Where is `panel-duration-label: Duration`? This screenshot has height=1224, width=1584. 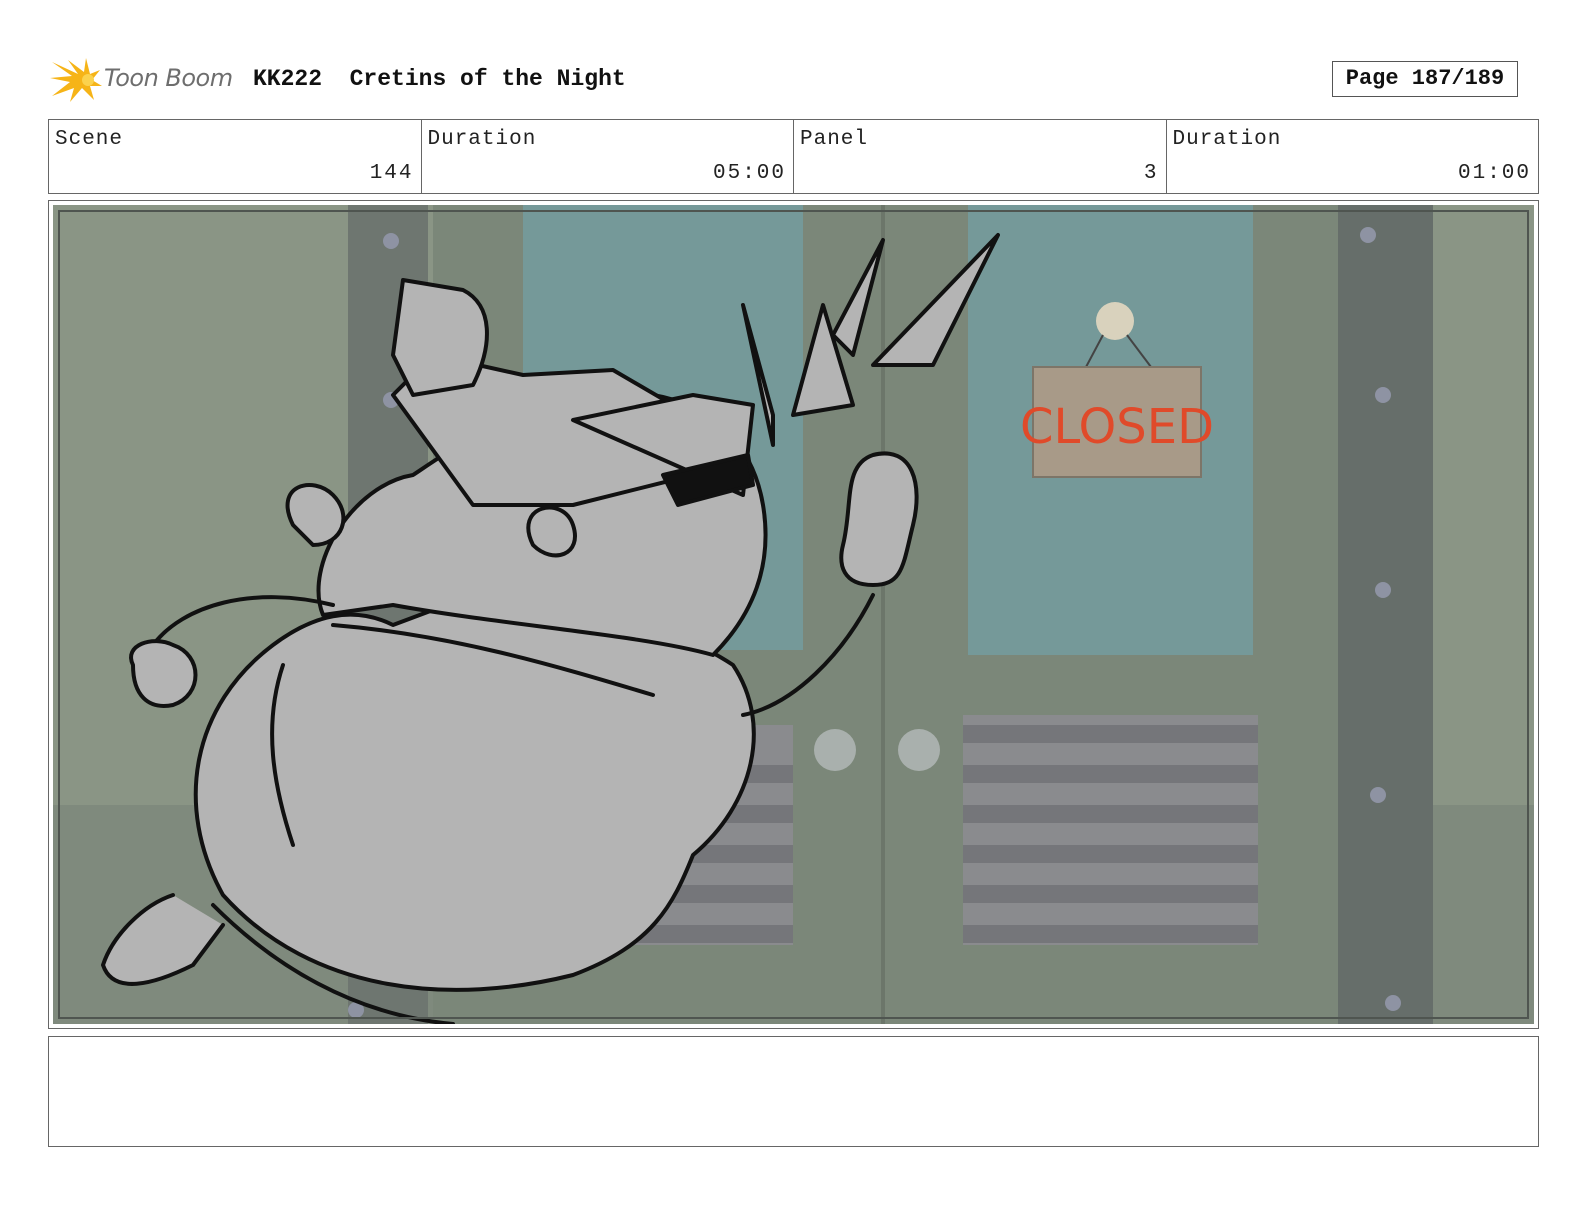
panel-duration-label: Duration is located at coordinates (1227, 139).